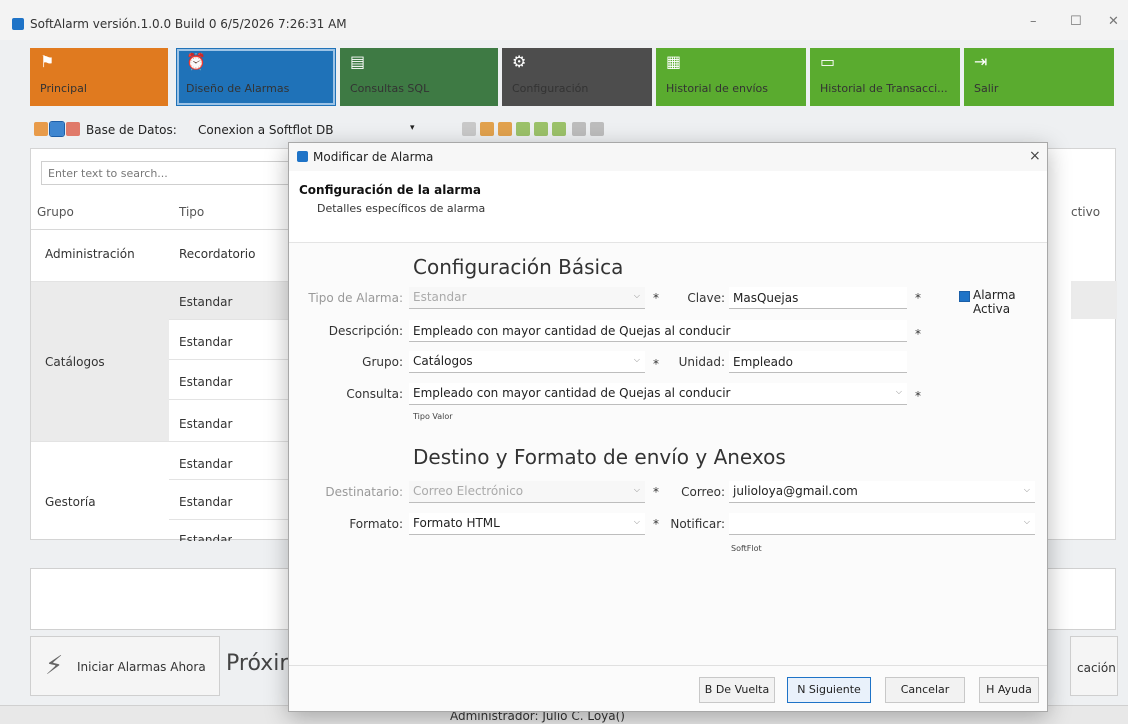 The height and width of the screenshot is (724, 1128). Describe the element at coordinates (703, 492) in the screenshot. I see `correo-label: Correo:` at that location.